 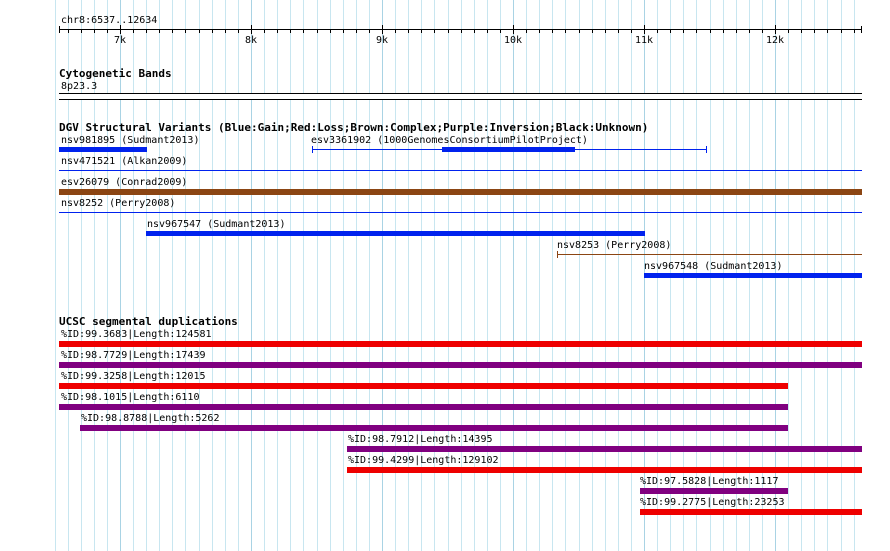 What do you see at coordinates (251, 40) in the screenshot?
I see `ruler-tick-8k: 8k` at bounding box center [251, 40].